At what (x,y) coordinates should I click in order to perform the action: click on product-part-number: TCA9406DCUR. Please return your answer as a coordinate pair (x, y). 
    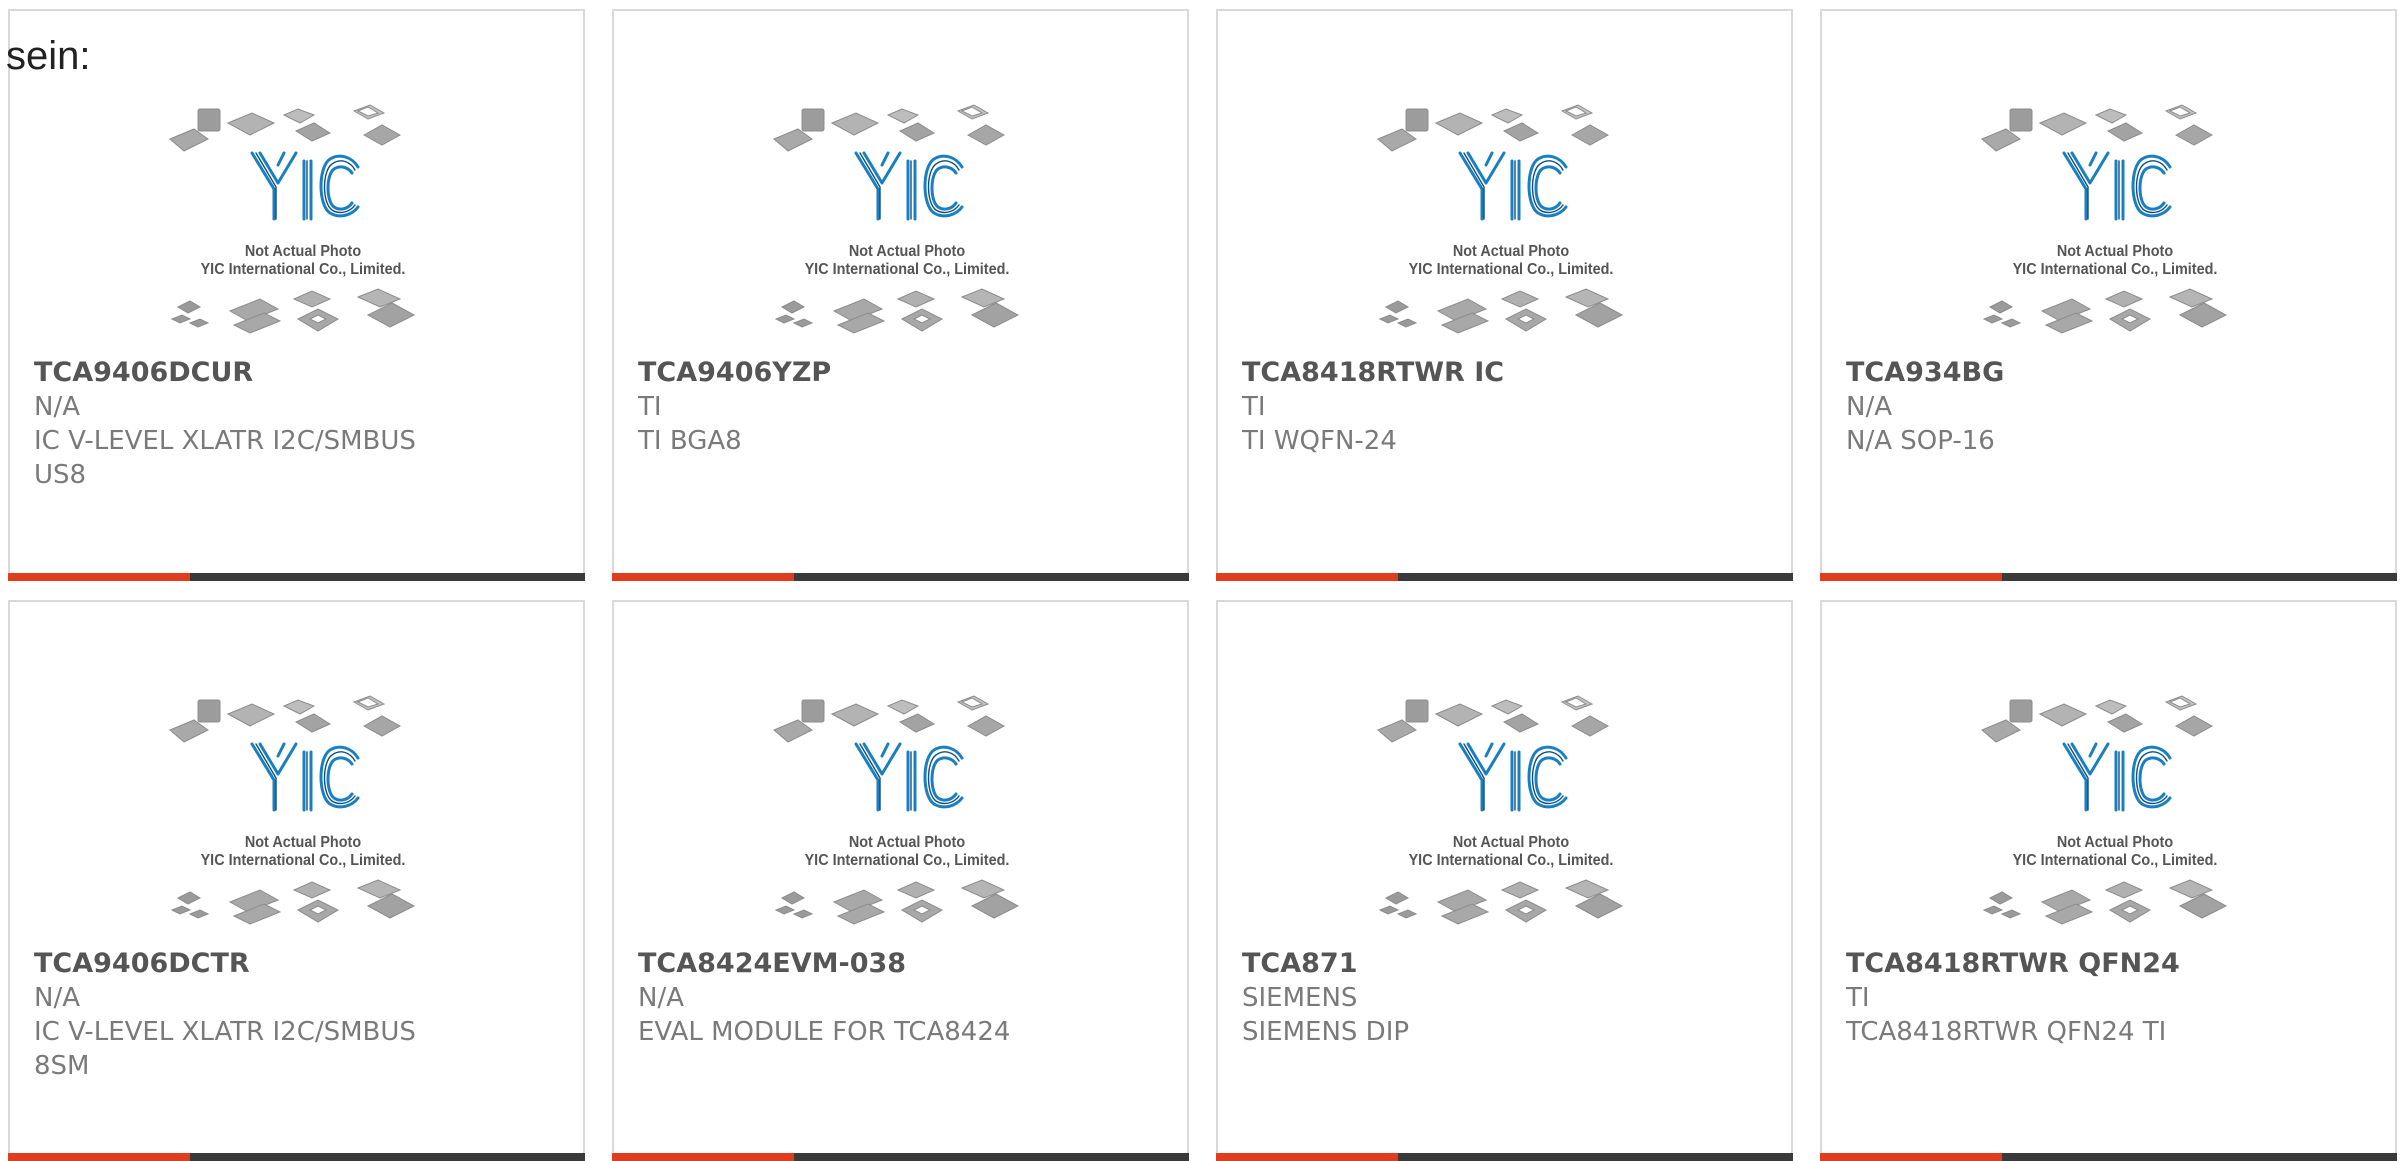
    Looking at the image, I should click on (300, 373).